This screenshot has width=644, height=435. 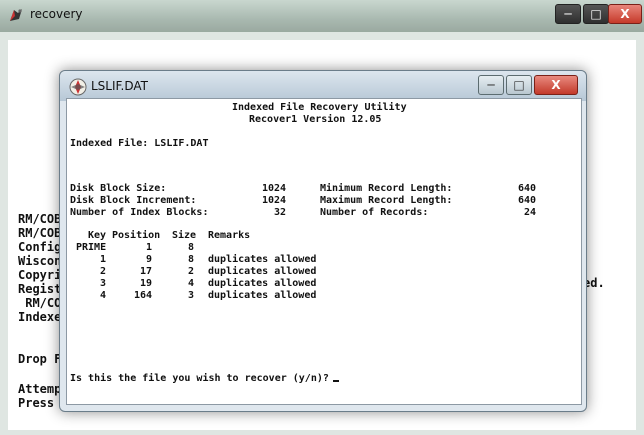 I want to click on inner-maximize-button: □, so click(x=519, y=85).